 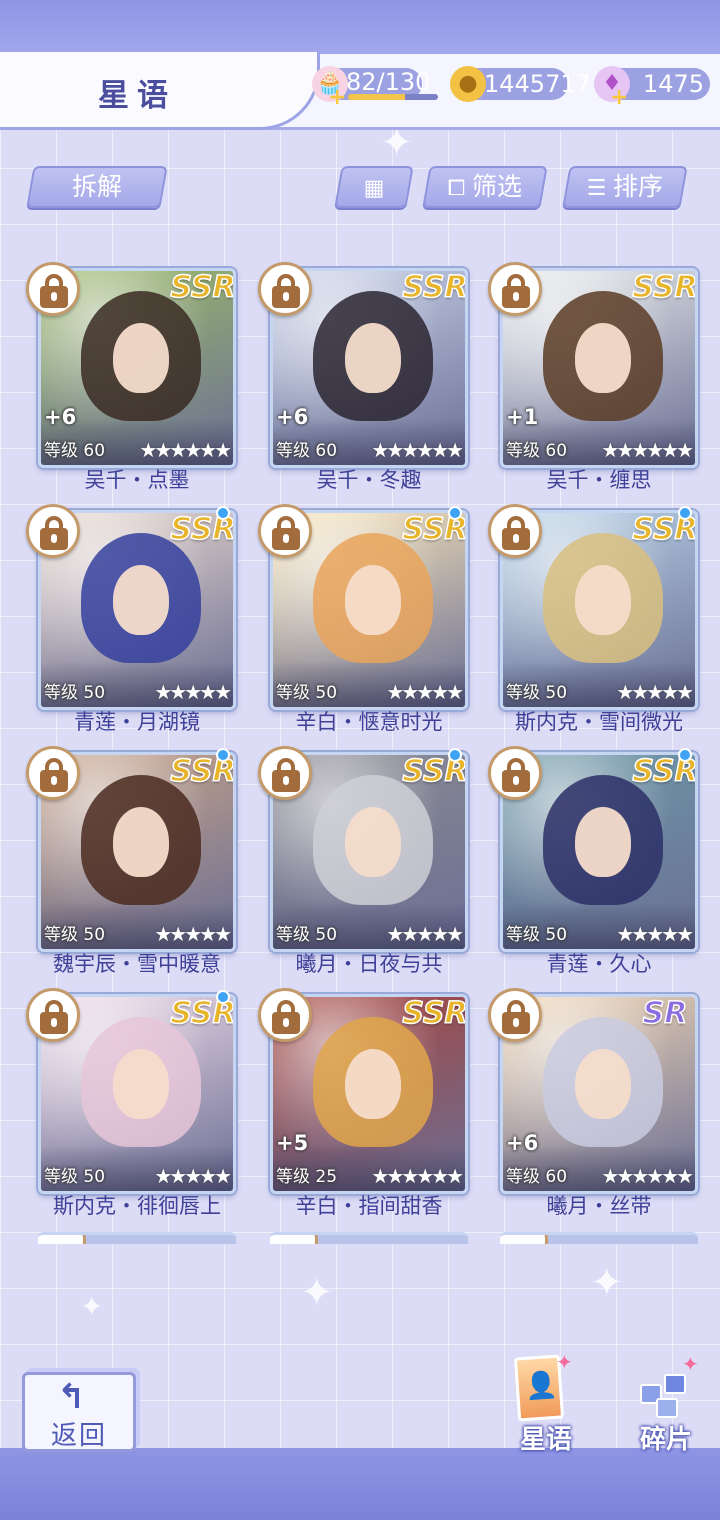 I want to click on upgrade-level: +5, so click(x=292, y=1143).